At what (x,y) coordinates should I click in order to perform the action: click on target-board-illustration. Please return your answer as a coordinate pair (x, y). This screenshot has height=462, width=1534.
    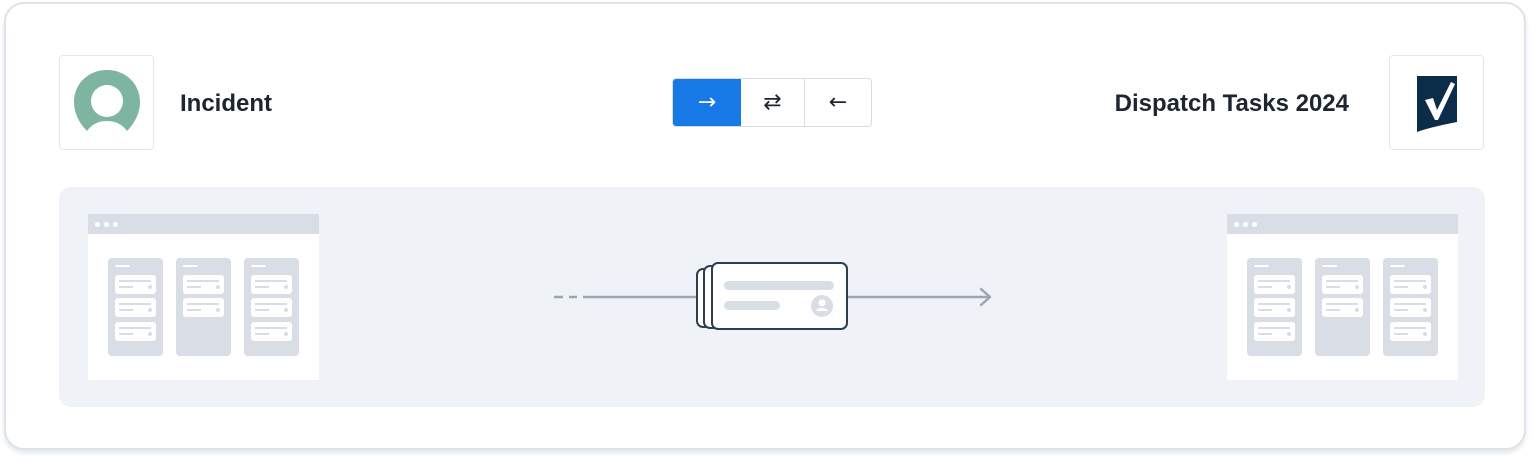
    Looking at the image, I should click on (1342, 297).